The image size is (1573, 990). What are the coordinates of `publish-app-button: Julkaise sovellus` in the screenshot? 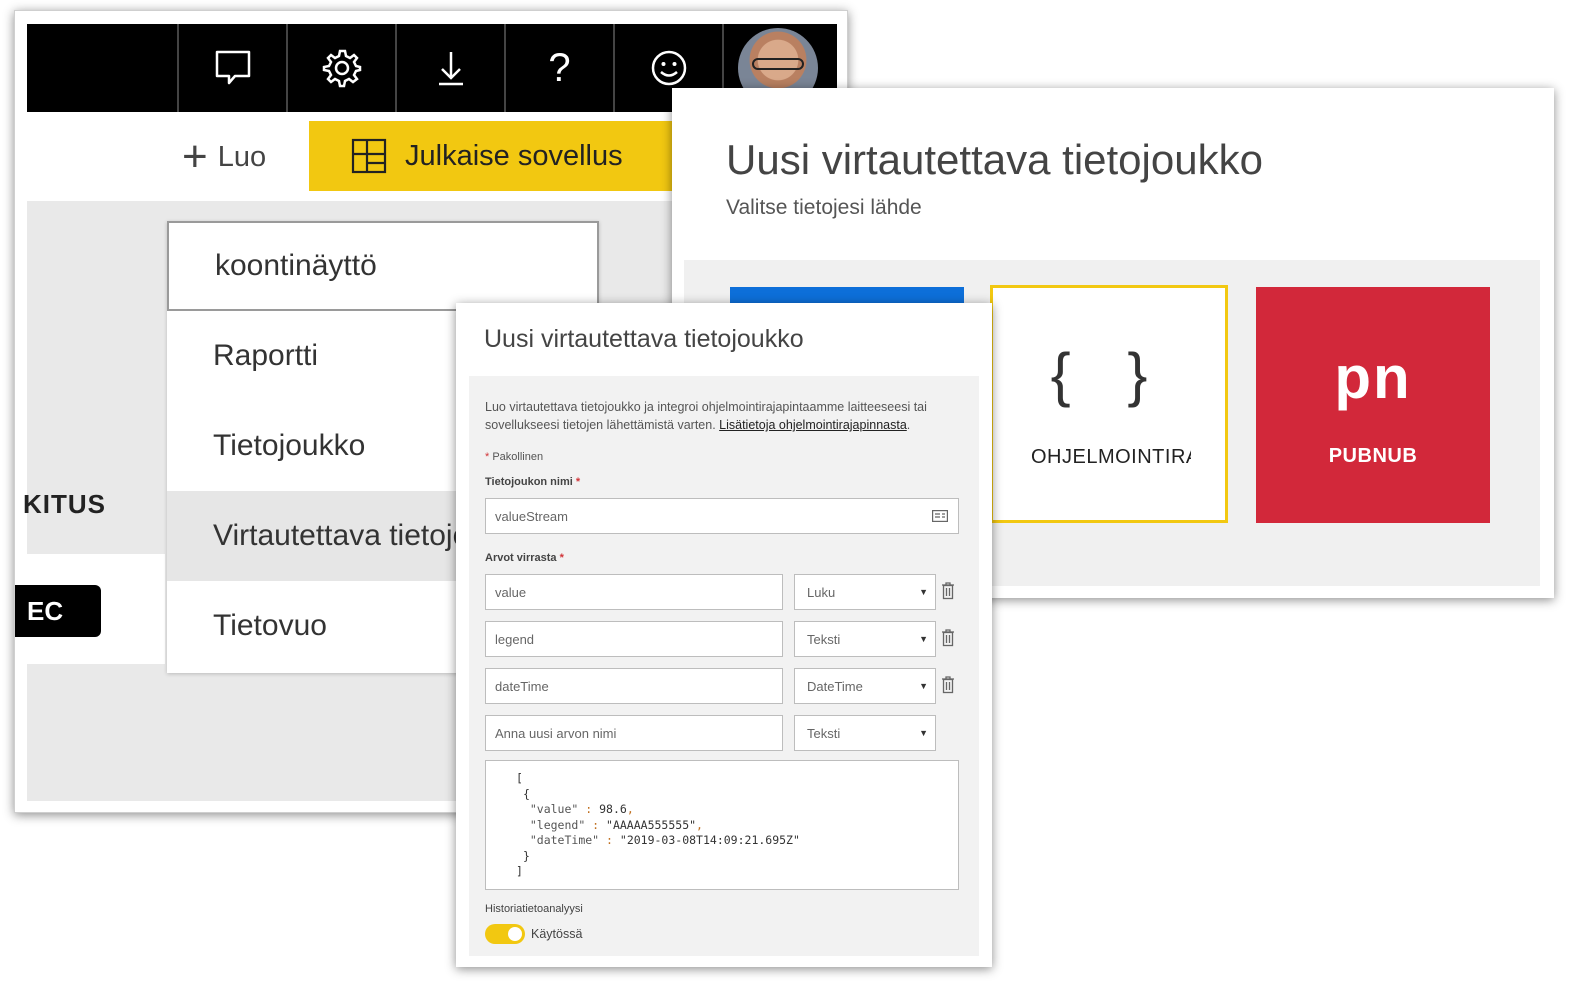 It's located at (499, 156).